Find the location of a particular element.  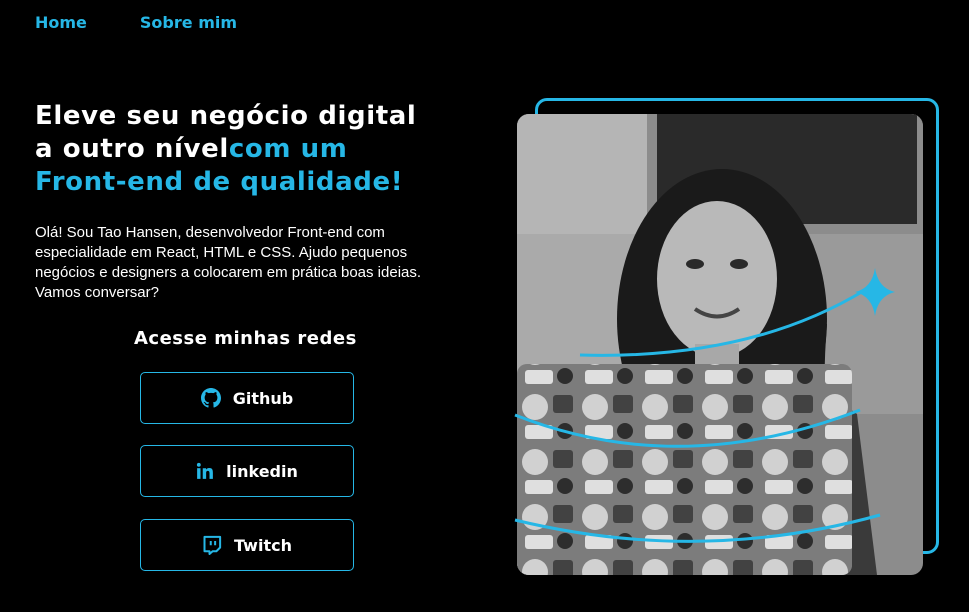

main-nav: Home Sobre mim is located at coordinates (136, 22).